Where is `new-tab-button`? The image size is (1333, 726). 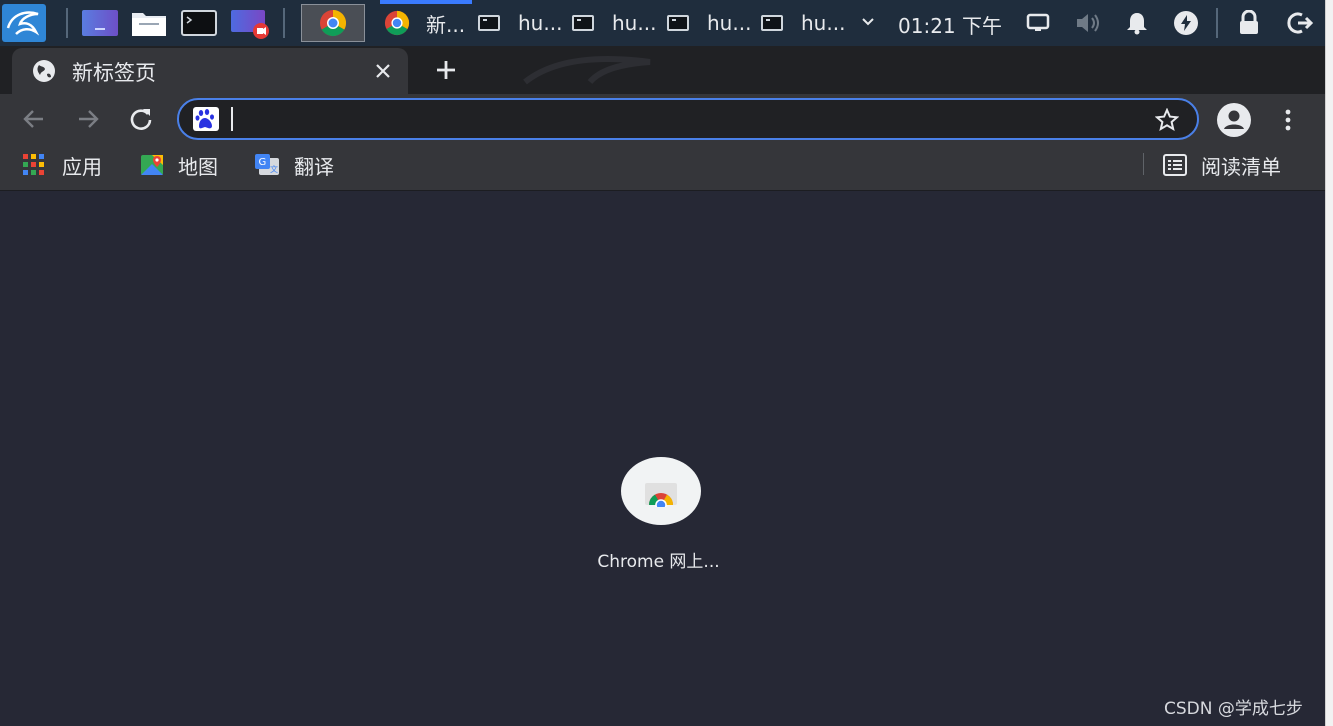 new-tab-button is located at coordinates (446, 70).